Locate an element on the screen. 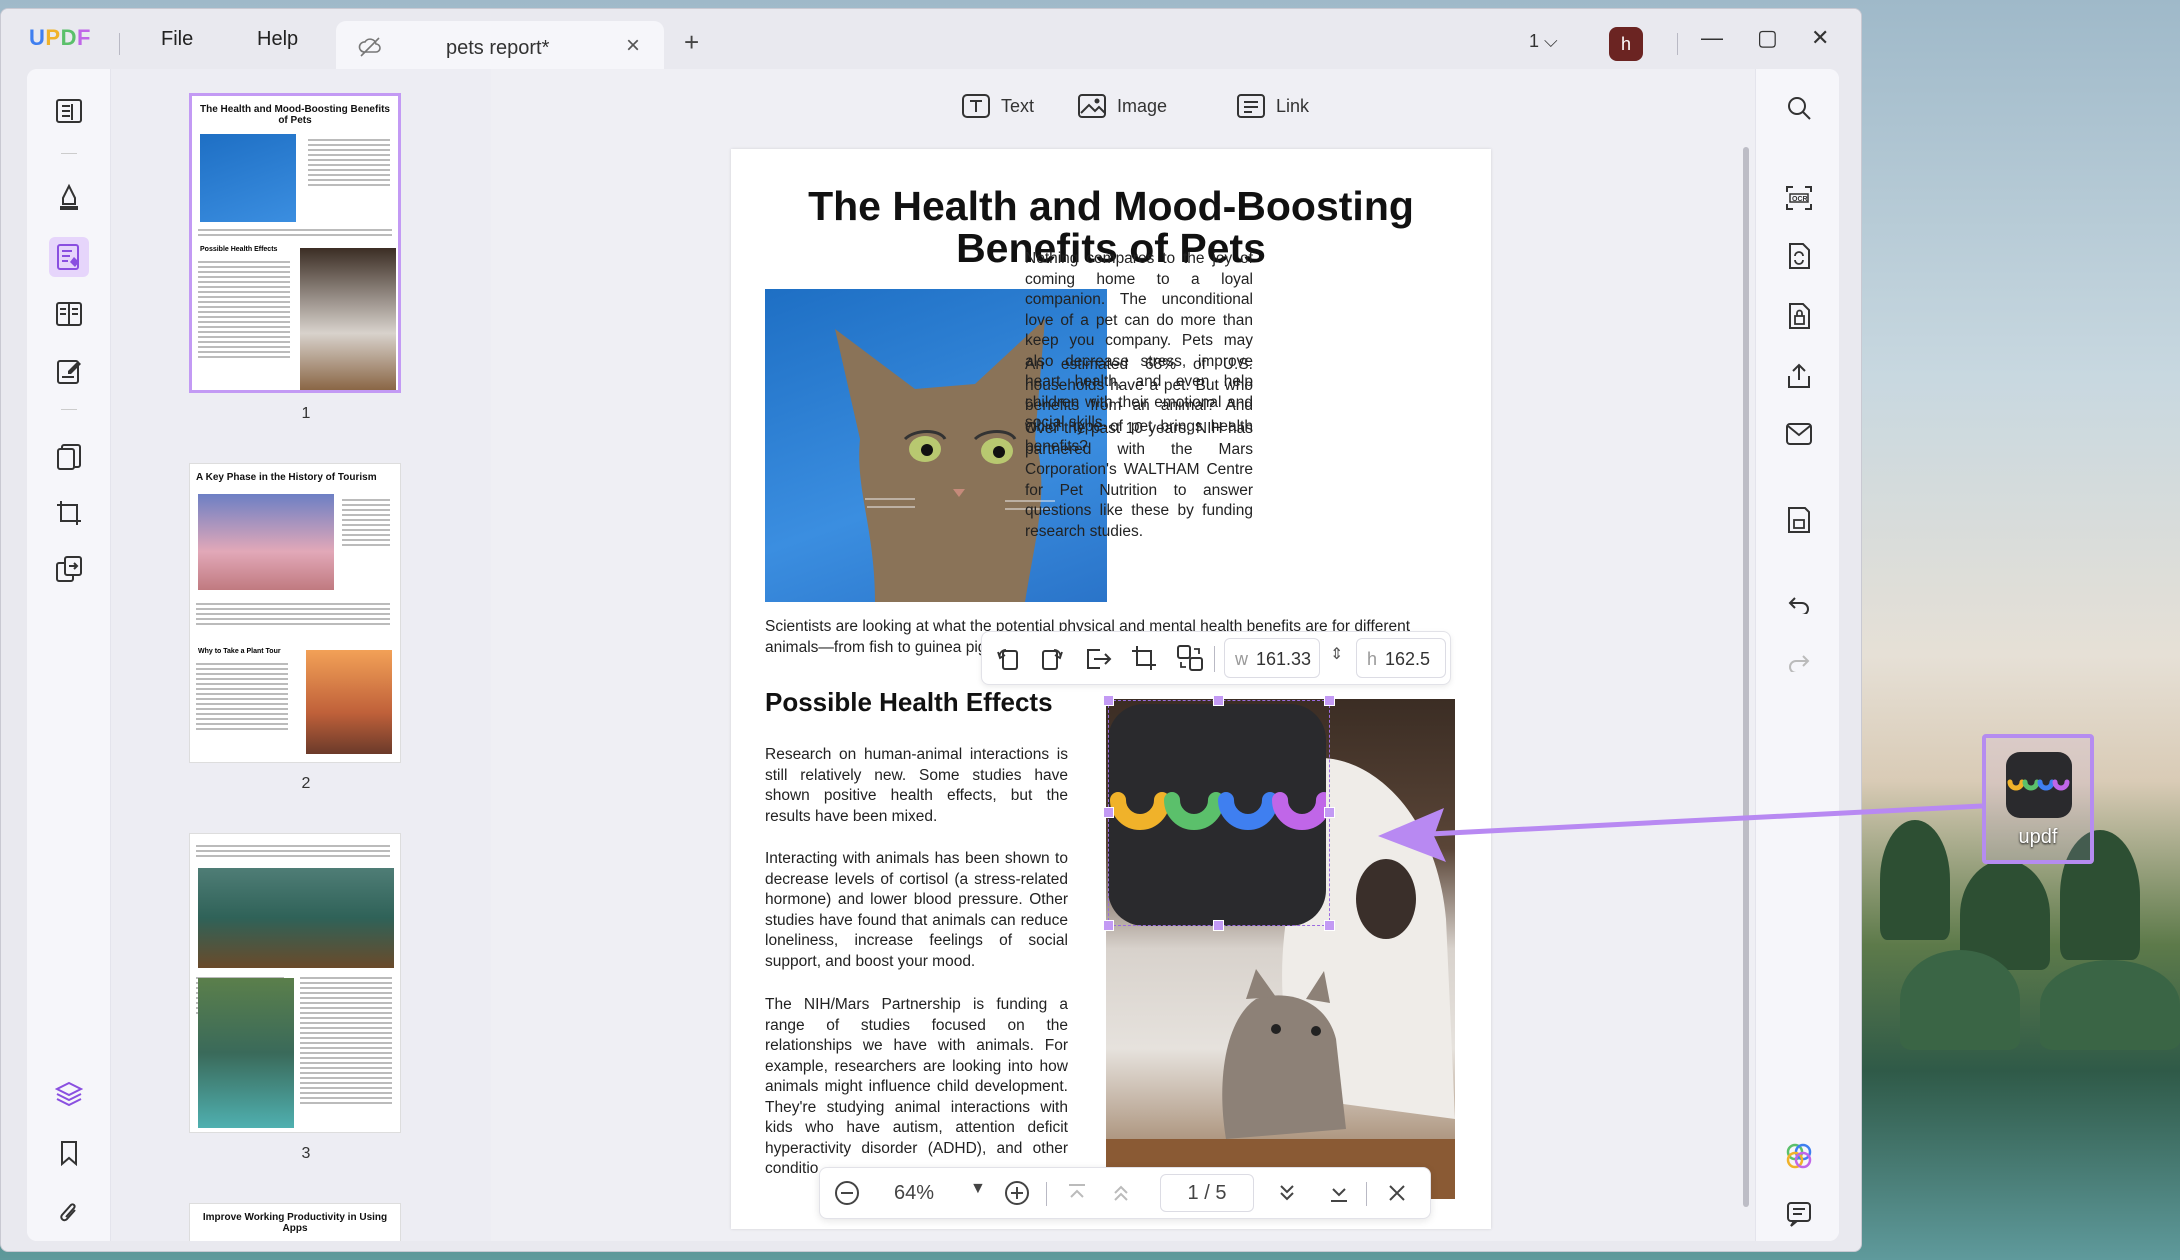 Image resolution: width=2180 pixels, height=1260 pixels. rotate-left-icon is located at coordinates (1008, 659).